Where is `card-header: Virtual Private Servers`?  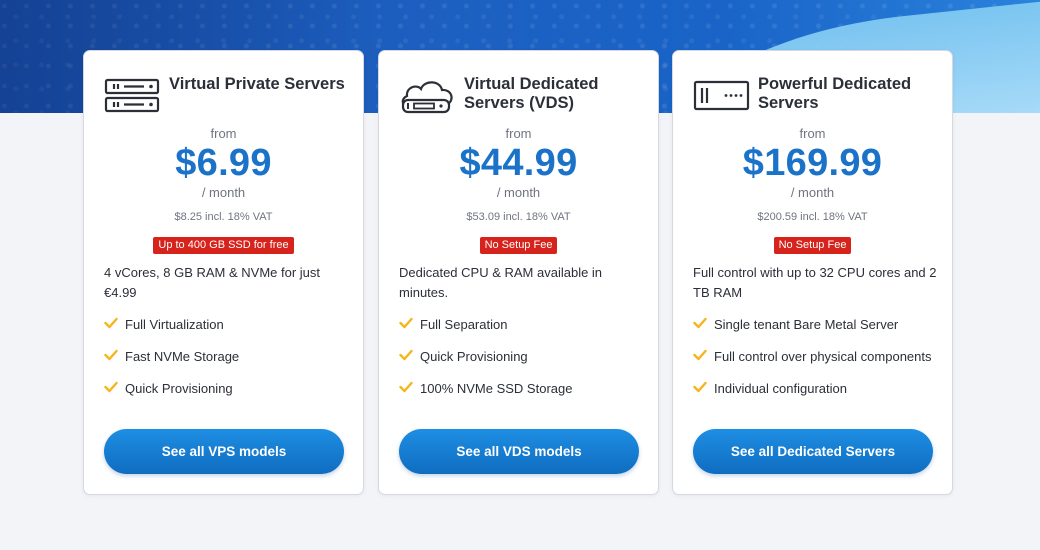
card-header: Virtual Private Servers is located at coordinates (226, 97).